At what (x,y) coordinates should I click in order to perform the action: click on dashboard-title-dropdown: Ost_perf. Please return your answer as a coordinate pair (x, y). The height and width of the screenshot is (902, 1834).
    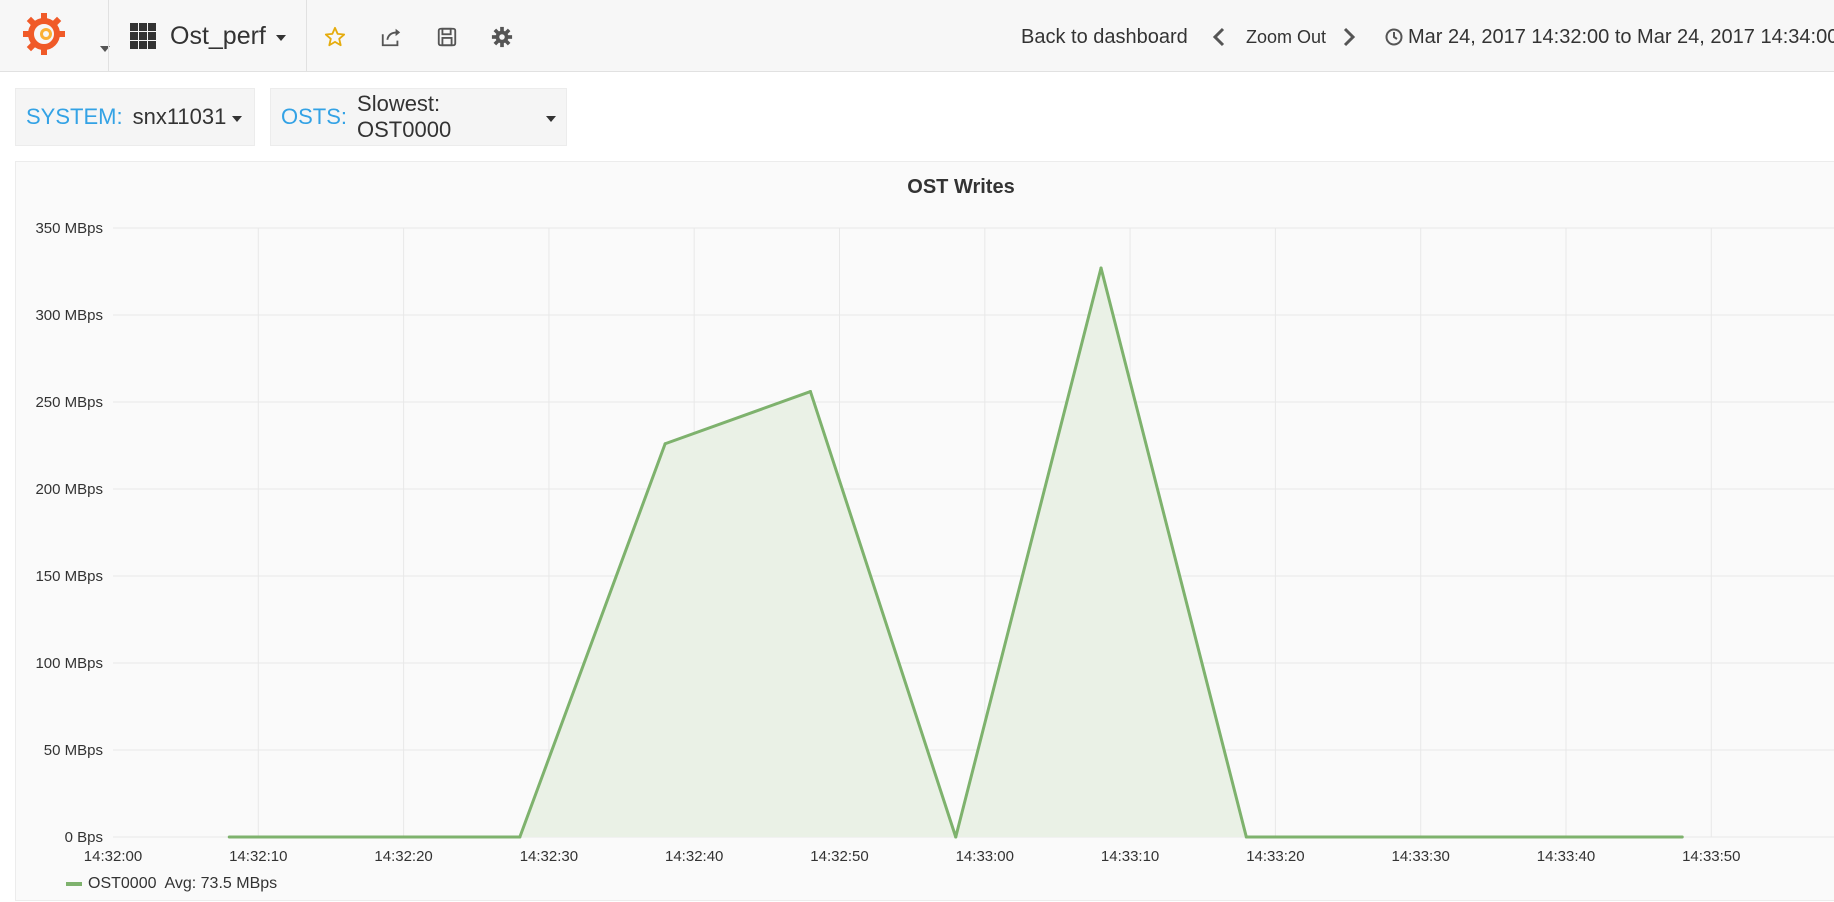
    Looking at the image, I should click on (208, 36).